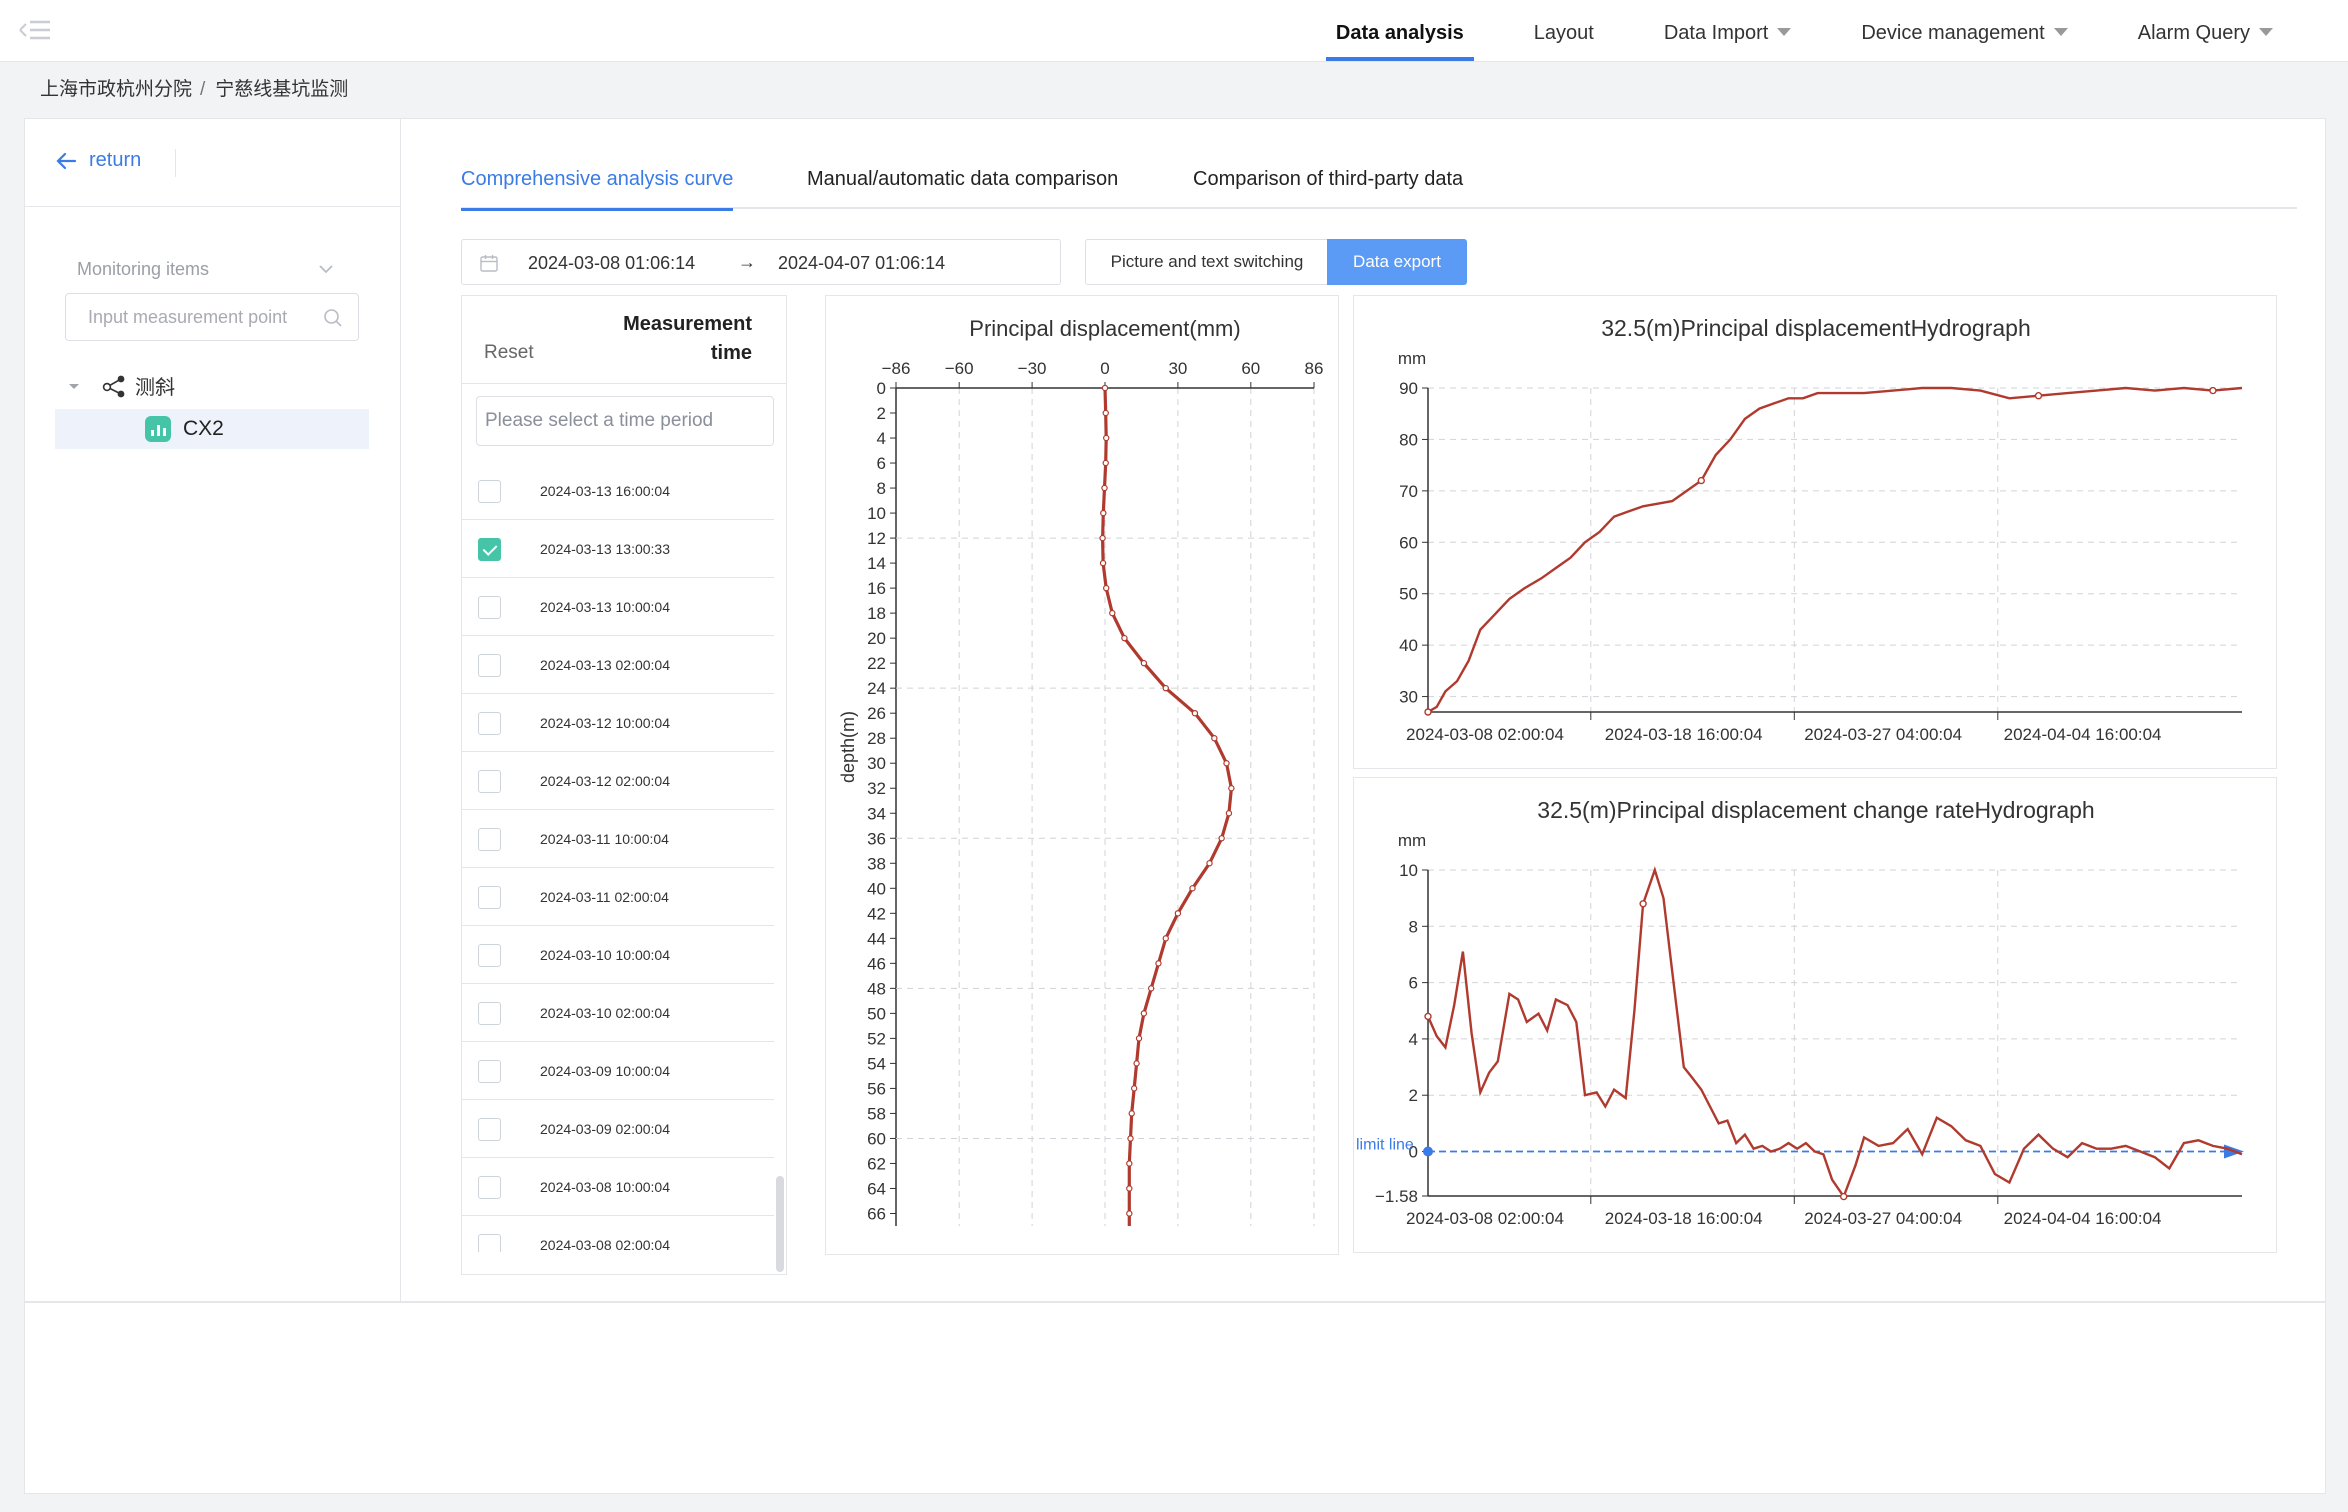 The width and height of the screenshot is (2348, 1512). I want to click on list-item: 2024-03-12 02:00:04, so click(618, 781).